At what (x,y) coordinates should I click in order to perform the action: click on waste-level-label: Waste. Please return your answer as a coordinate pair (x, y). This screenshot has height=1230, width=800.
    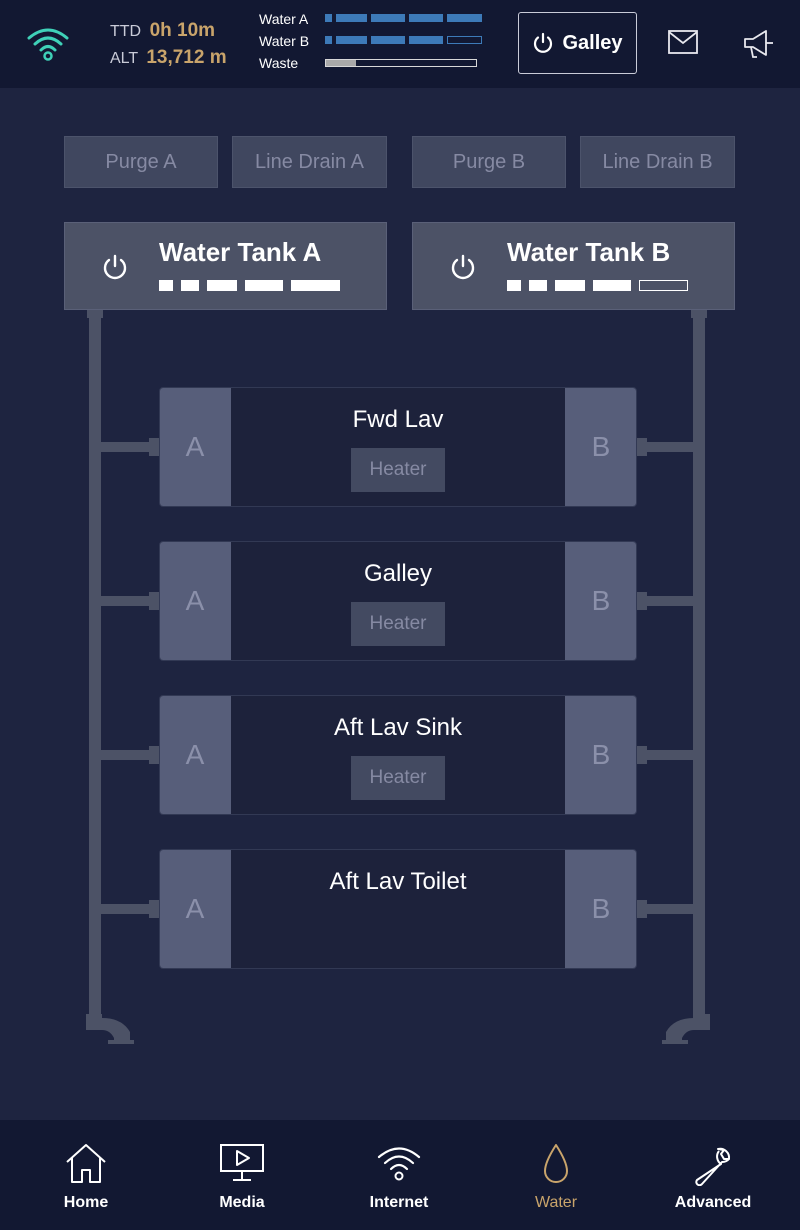
    Looking at the image, I should click on (279, 63).